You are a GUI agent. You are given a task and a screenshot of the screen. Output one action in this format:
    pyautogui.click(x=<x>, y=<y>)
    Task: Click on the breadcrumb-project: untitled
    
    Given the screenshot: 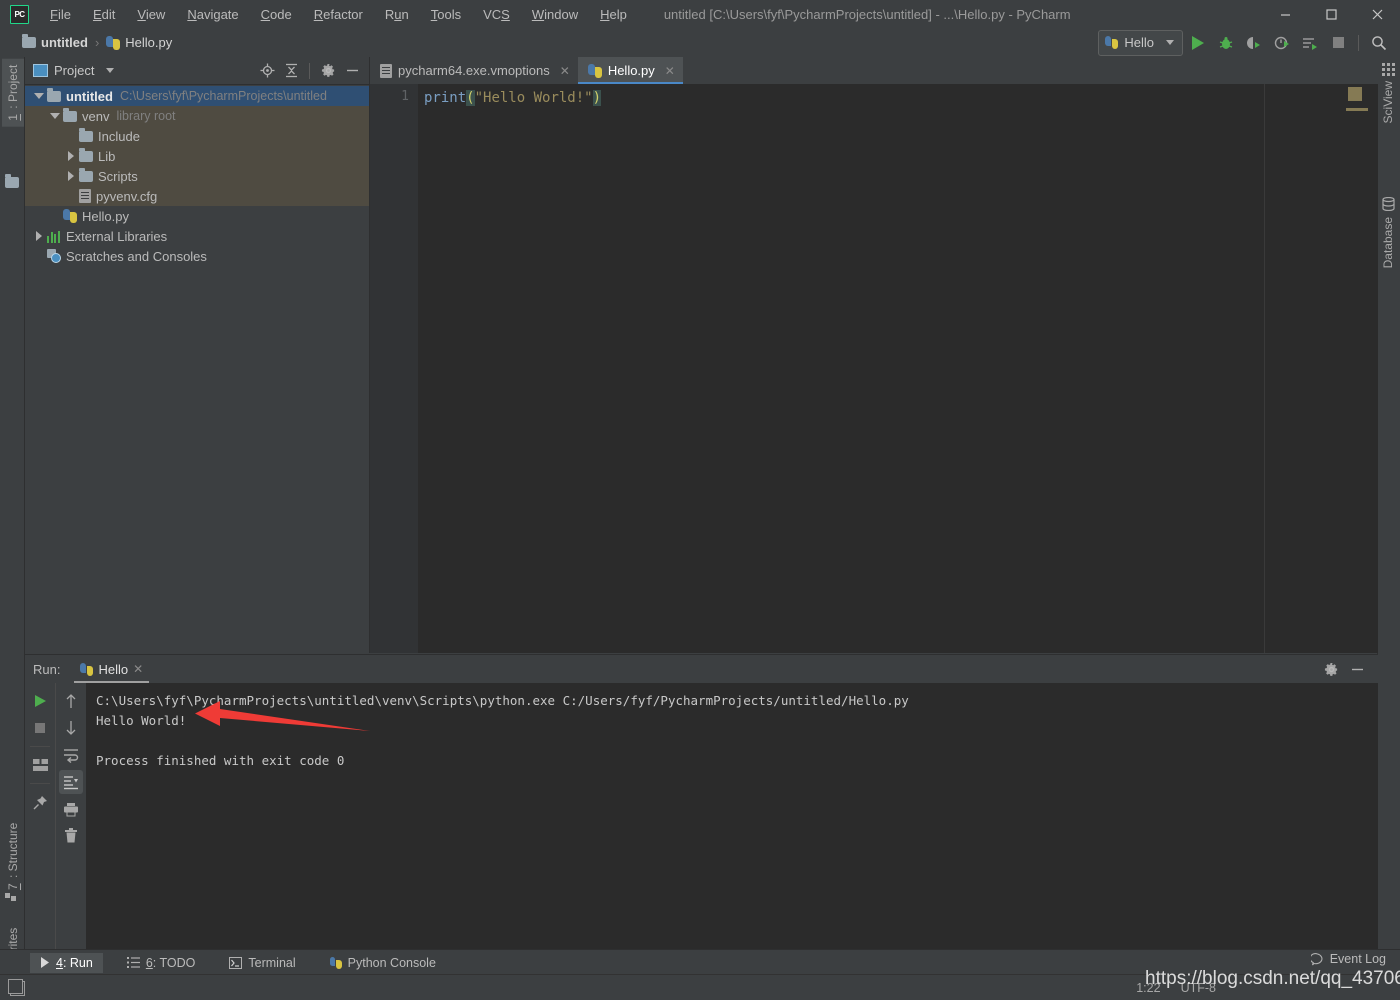 What is the action you would take?
    pyautogui.click(x=55, y=42)
    